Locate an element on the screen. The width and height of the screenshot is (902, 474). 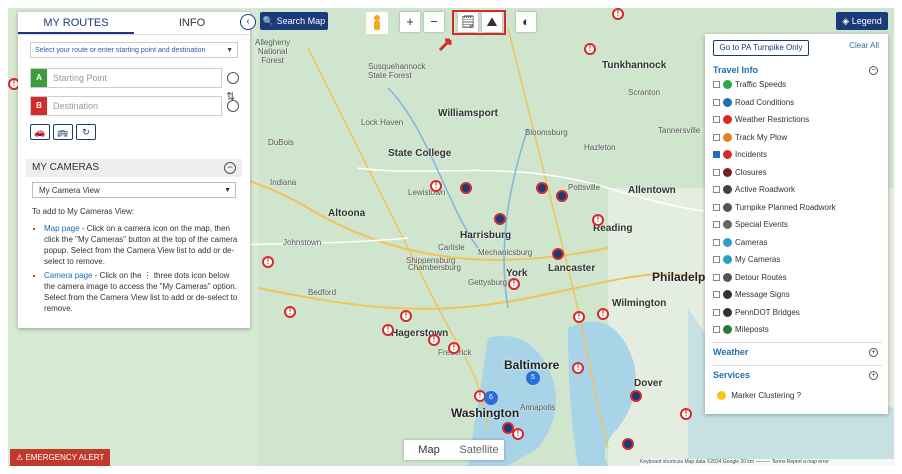
layer-toggle: Road Conditions is located at coordinates (753, 104).